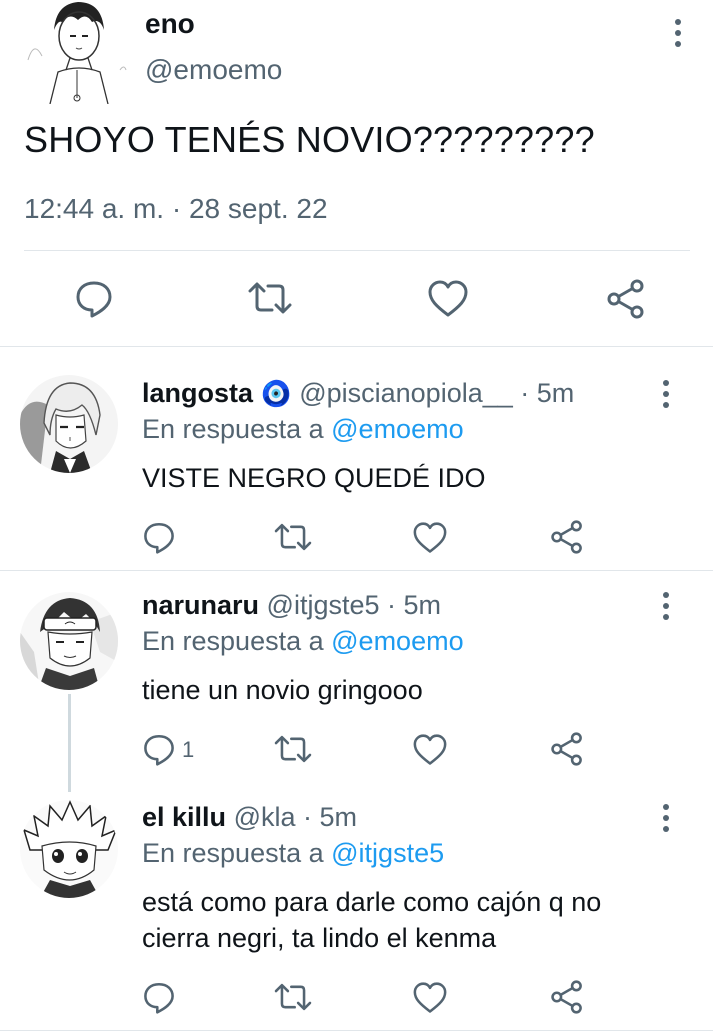 The height and width of the screenshot is (1035, 713). Describe the element at coordinates (184, 817) in the screenshot. I see `author-name: el killu` at that location.